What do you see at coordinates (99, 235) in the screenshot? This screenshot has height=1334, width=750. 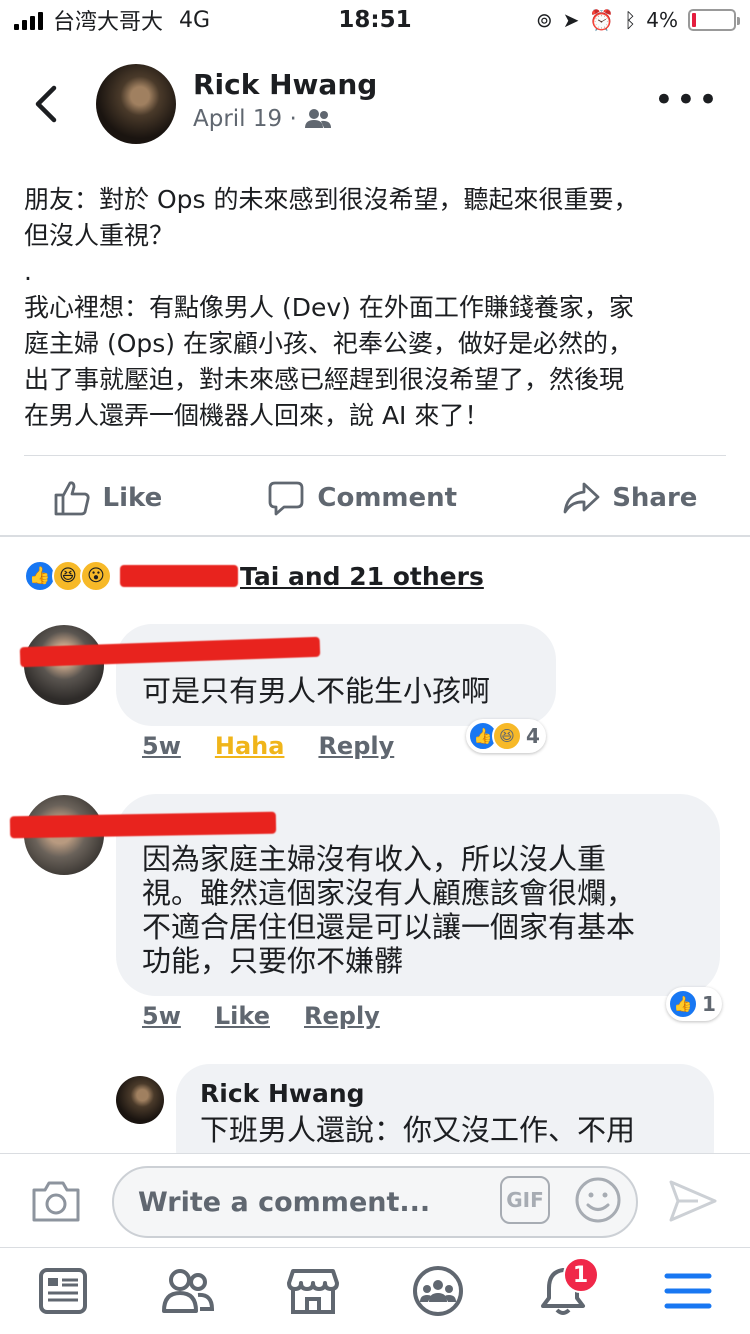 I see `post-text-line: 但沒人重視？` at bounding box center [99, 235].